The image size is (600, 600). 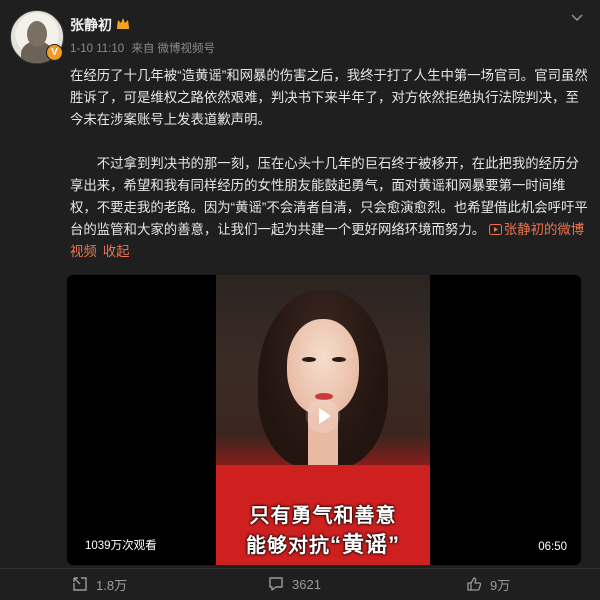 What do you see at coordinates (173, 49) in the screenshot?
I see `post-source: 来自 微博视频号` at bounding box center [173, 49].